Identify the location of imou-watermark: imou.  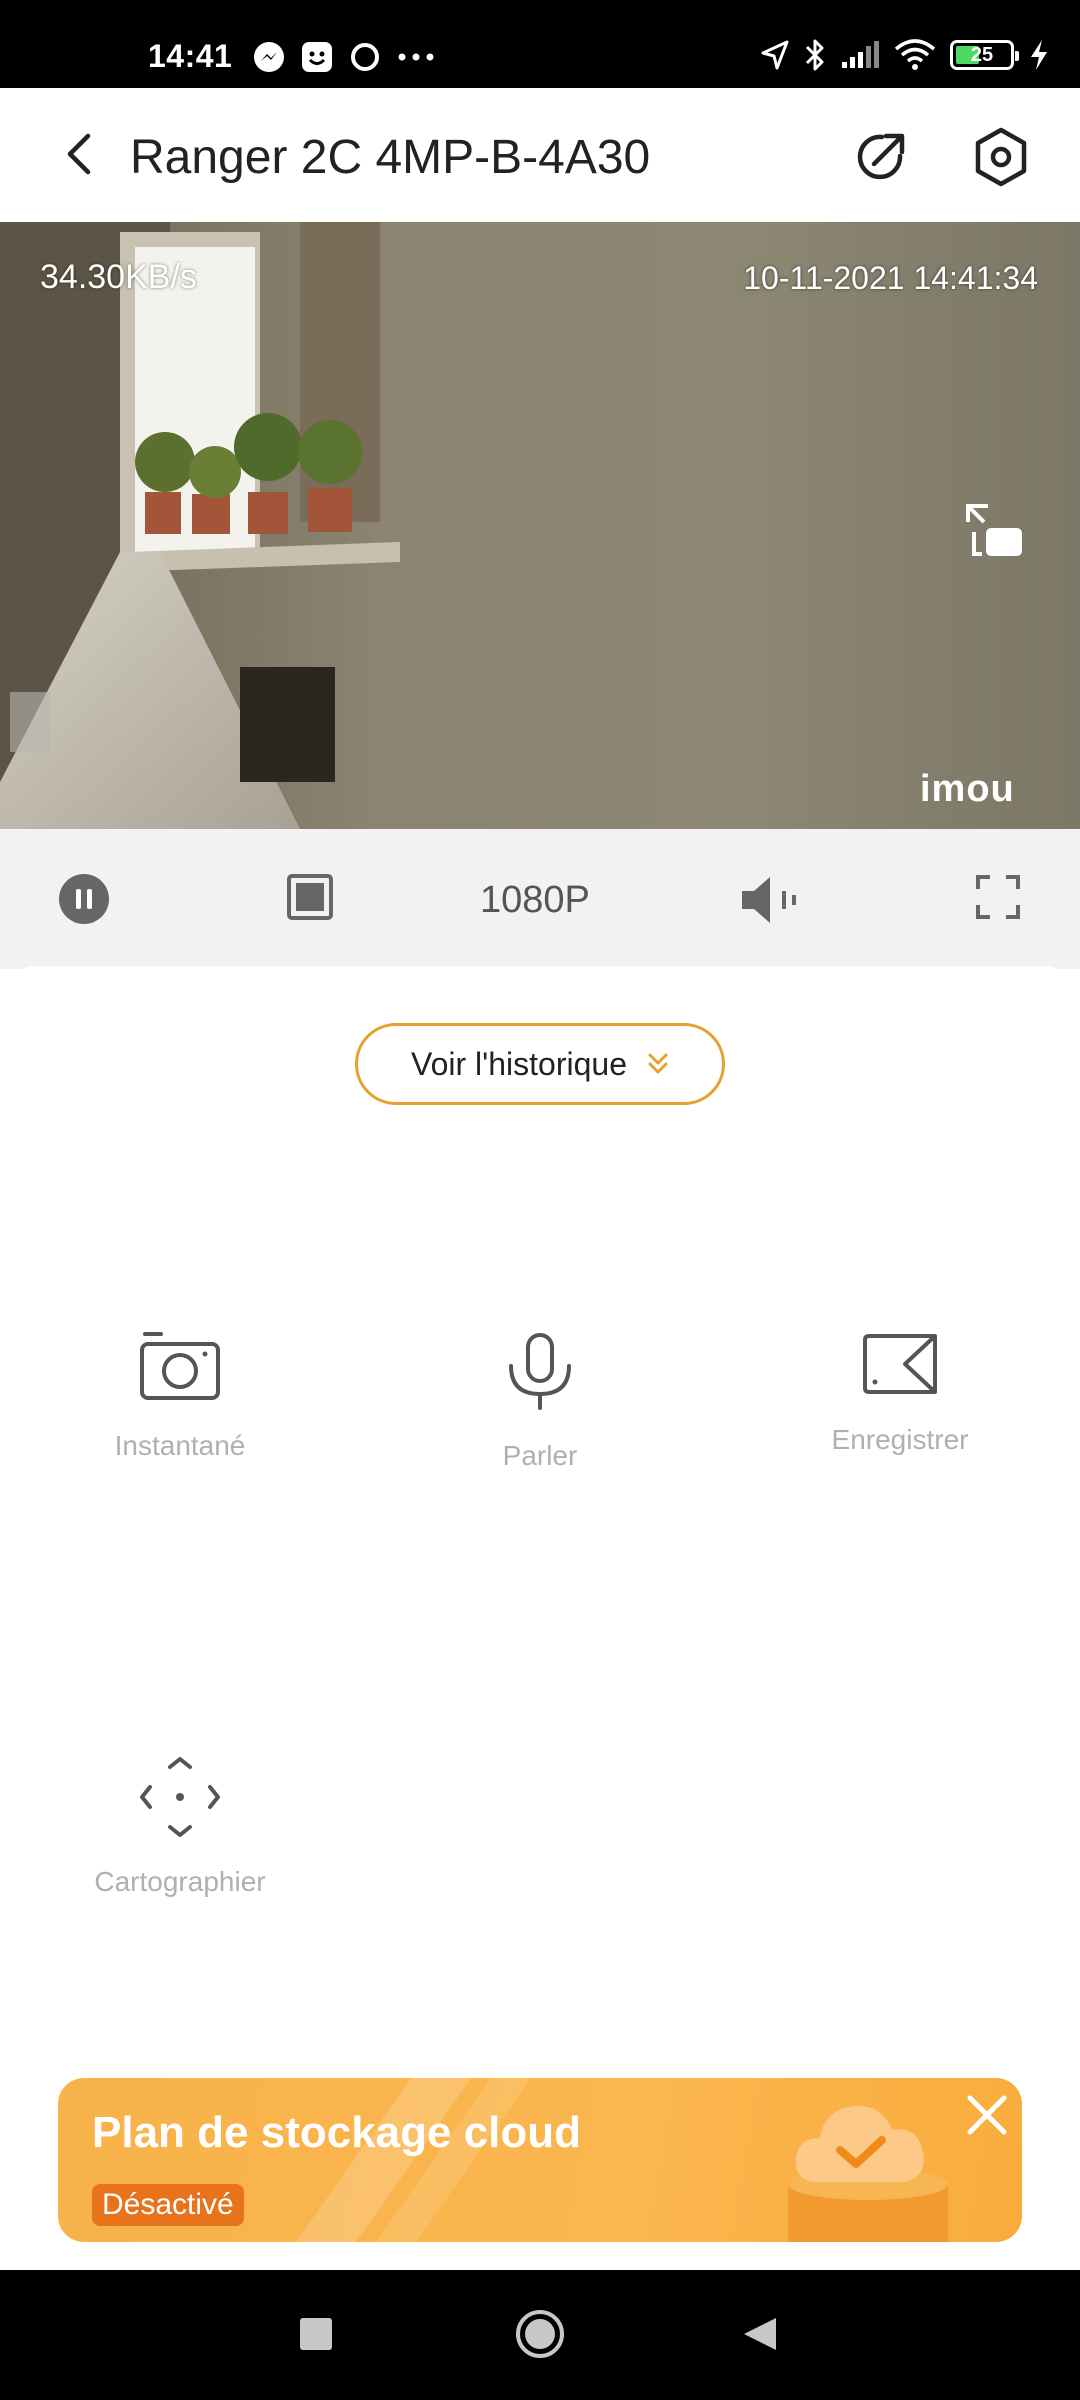
(967, 789).